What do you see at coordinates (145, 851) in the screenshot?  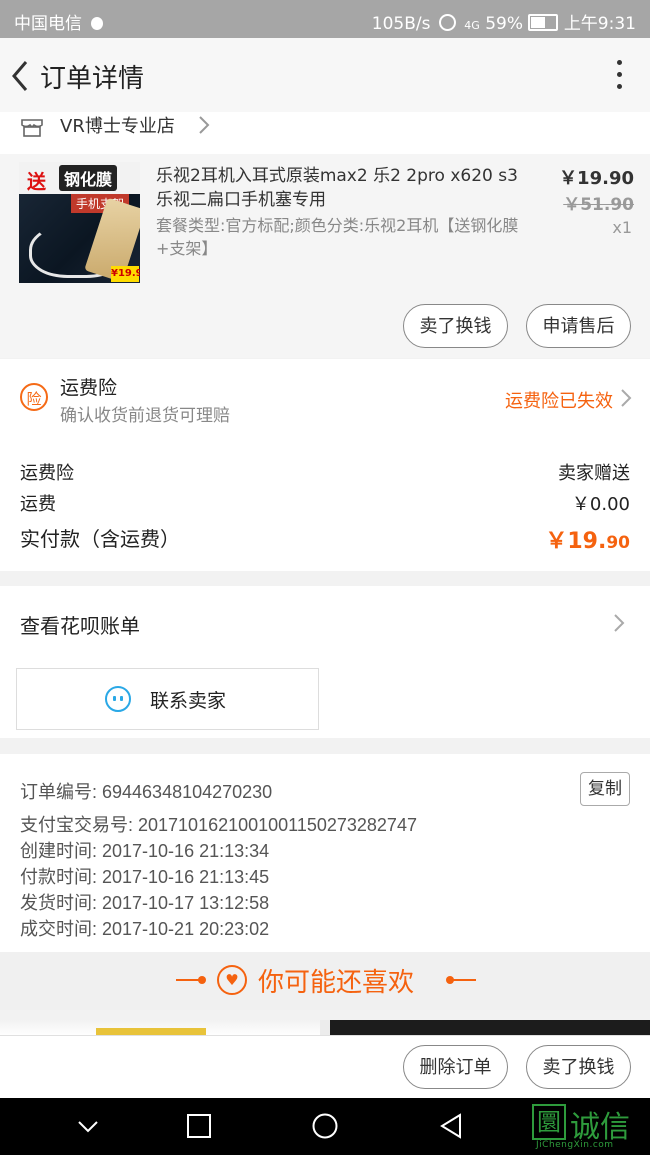 I see `created-time: 创建时间: 2017-10-16 21:13:34` at bounding box center [145, 851].